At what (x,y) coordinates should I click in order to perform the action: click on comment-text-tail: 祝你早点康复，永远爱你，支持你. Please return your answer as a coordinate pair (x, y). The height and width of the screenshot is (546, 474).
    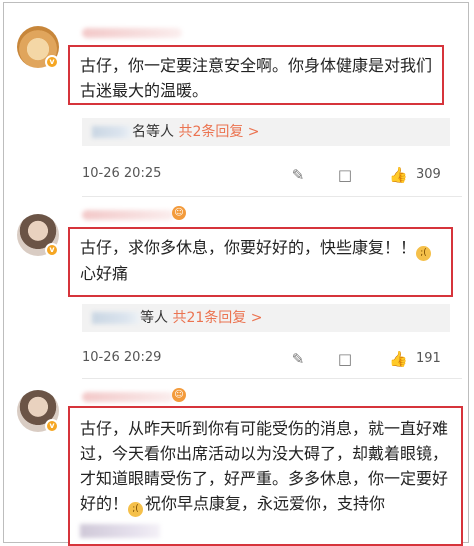
    Looking at the image, I should click on (265, 503).